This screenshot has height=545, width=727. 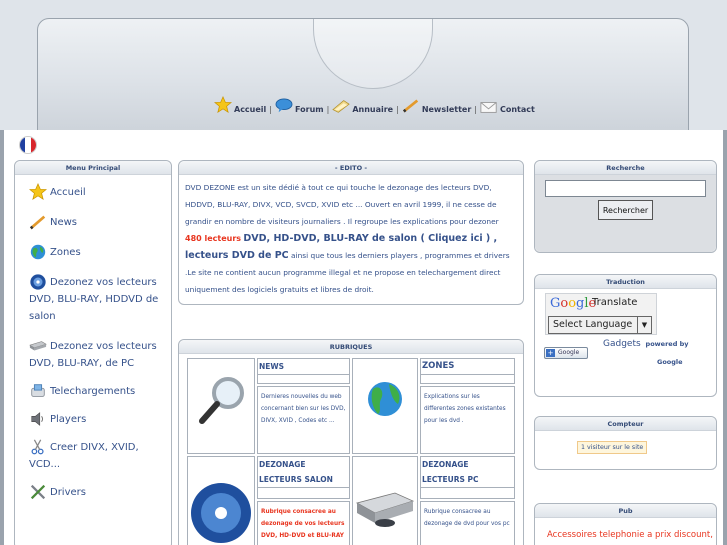 What do you see at coordinates (38, 492) in the screenshot?
I see `tools-icon` at bounding box center [38, 492].